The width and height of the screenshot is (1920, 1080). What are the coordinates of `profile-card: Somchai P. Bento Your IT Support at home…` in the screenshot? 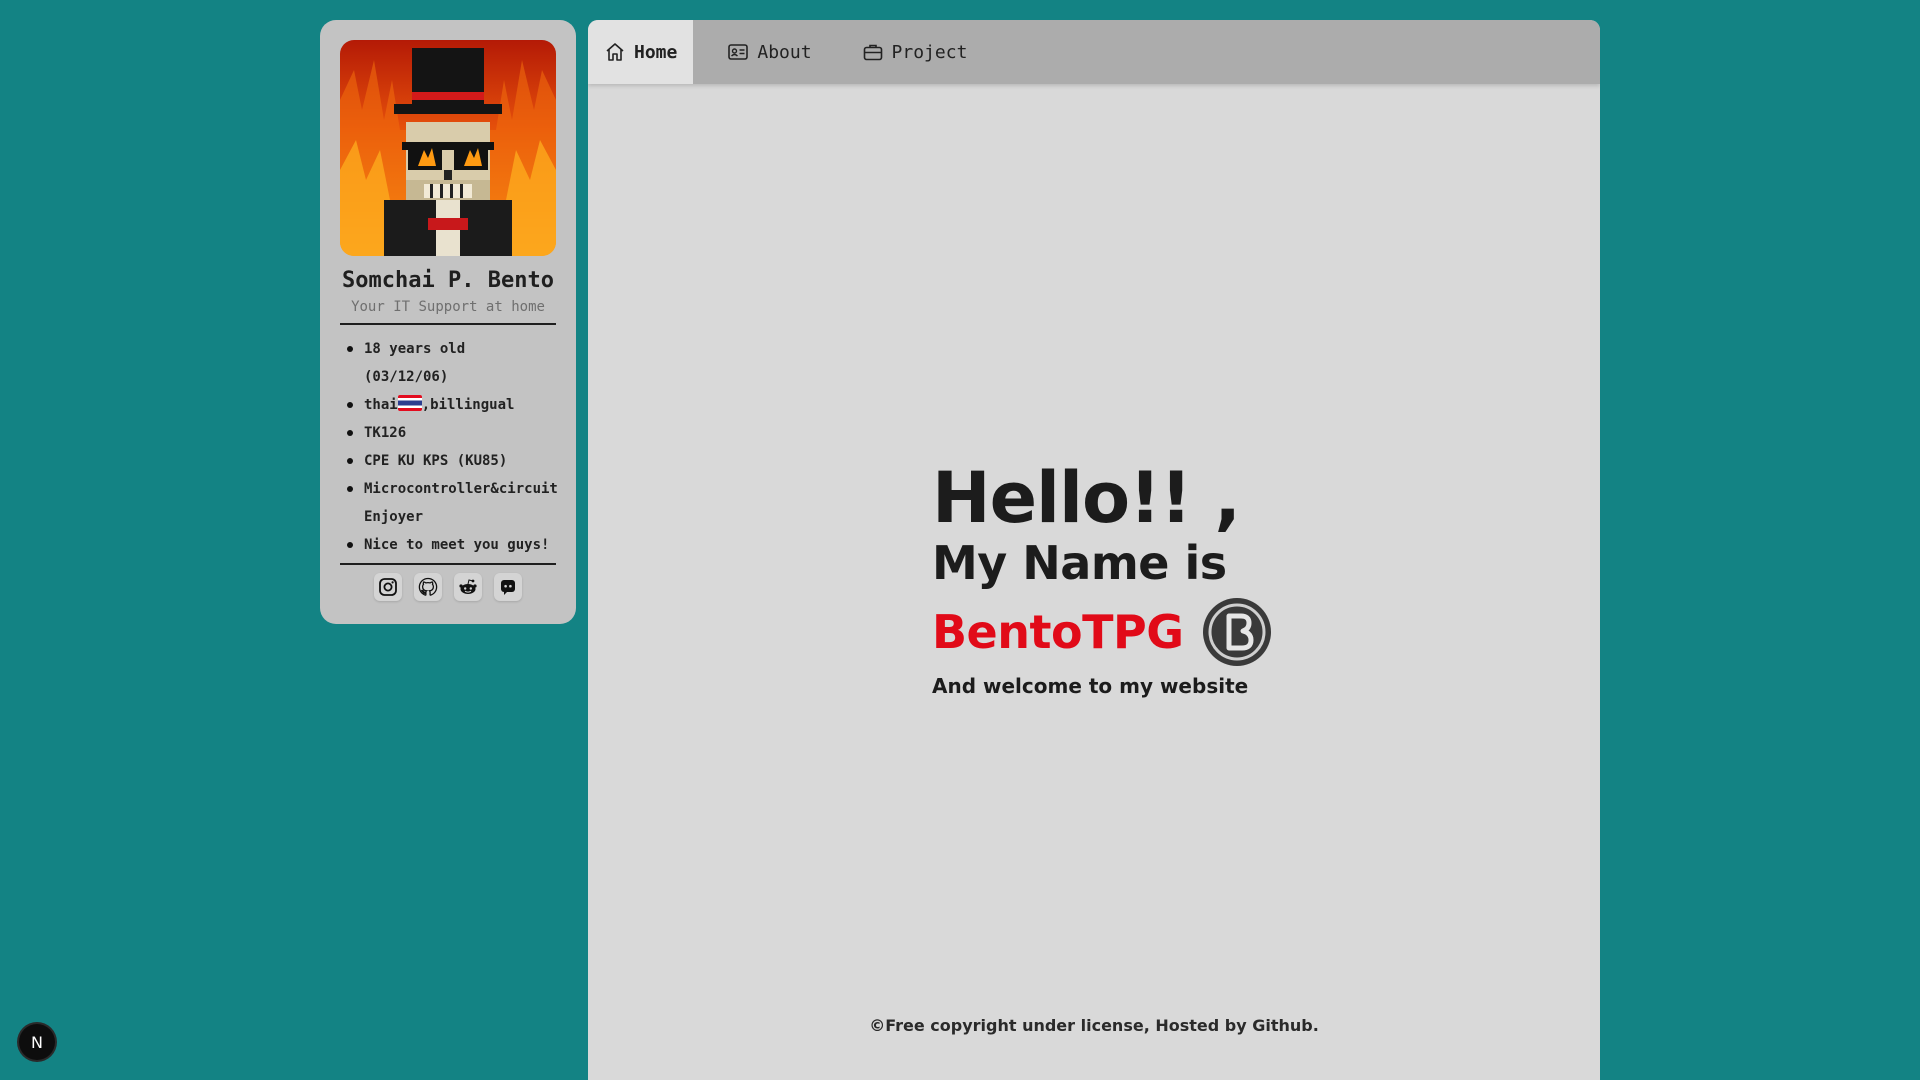 It's located at (448, 322).